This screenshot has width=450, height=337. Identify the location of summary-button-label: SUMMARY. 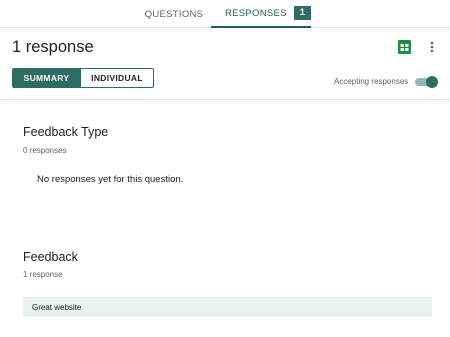
(46, 78).